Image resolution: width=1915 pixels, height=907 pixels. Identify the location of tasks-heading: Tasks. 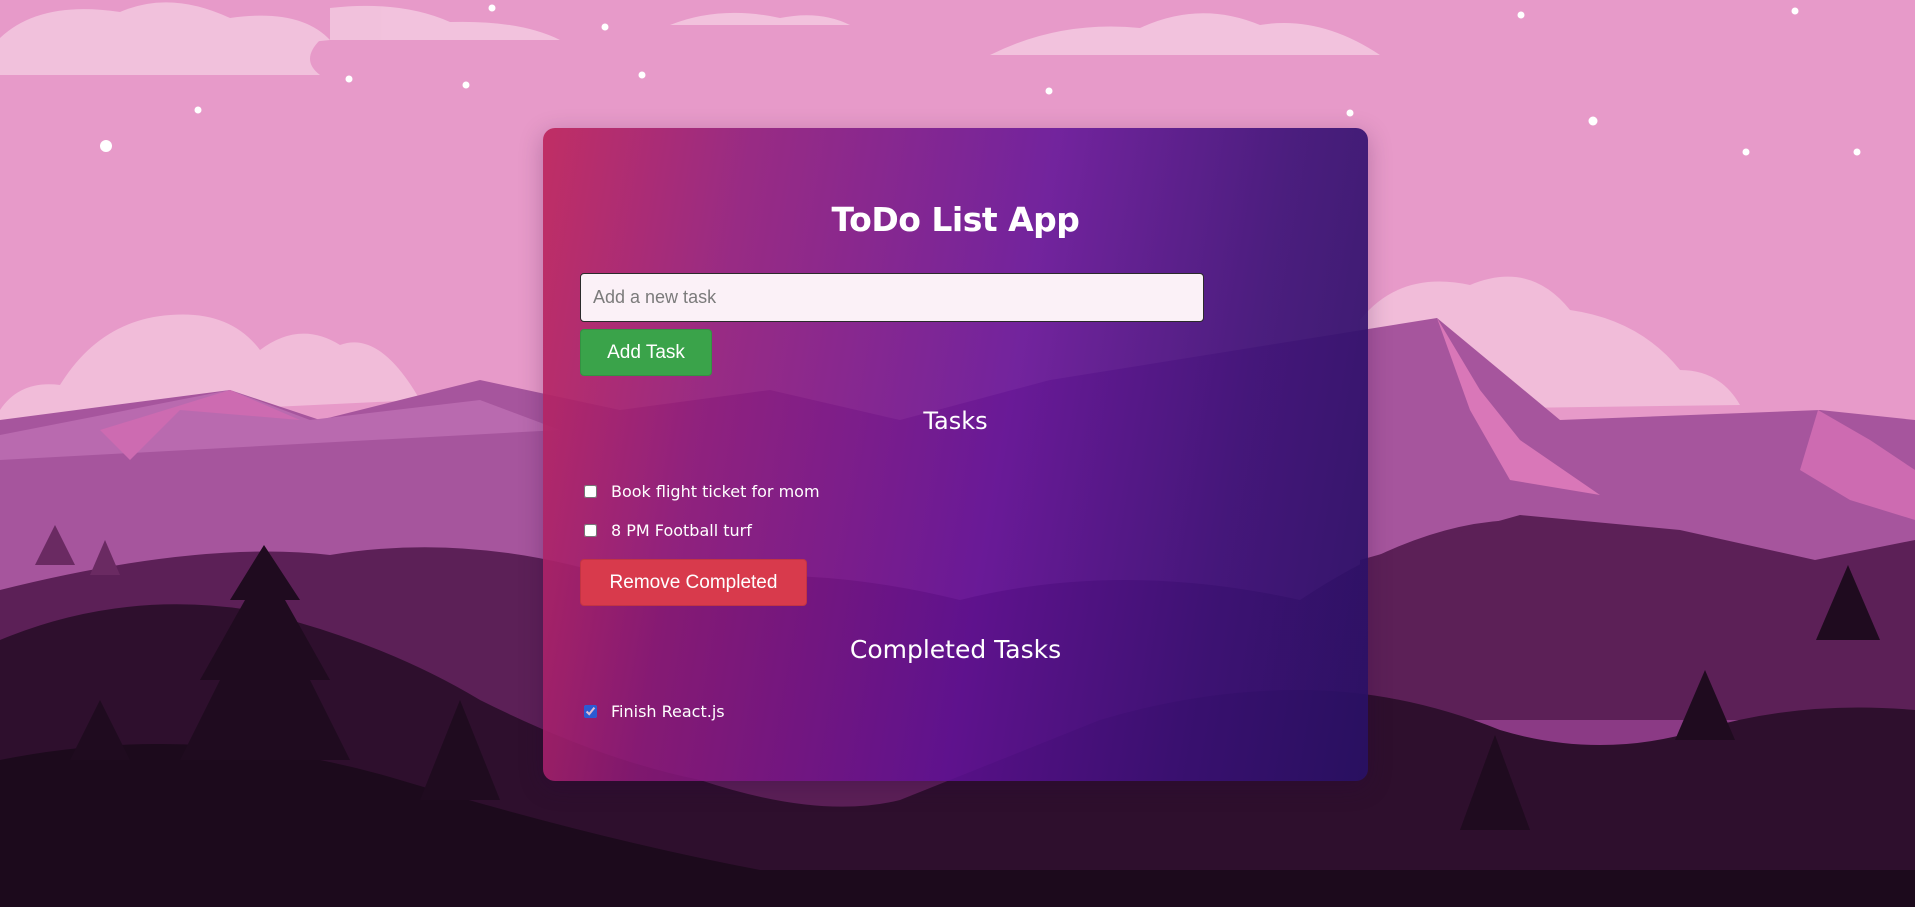
(955, 421).